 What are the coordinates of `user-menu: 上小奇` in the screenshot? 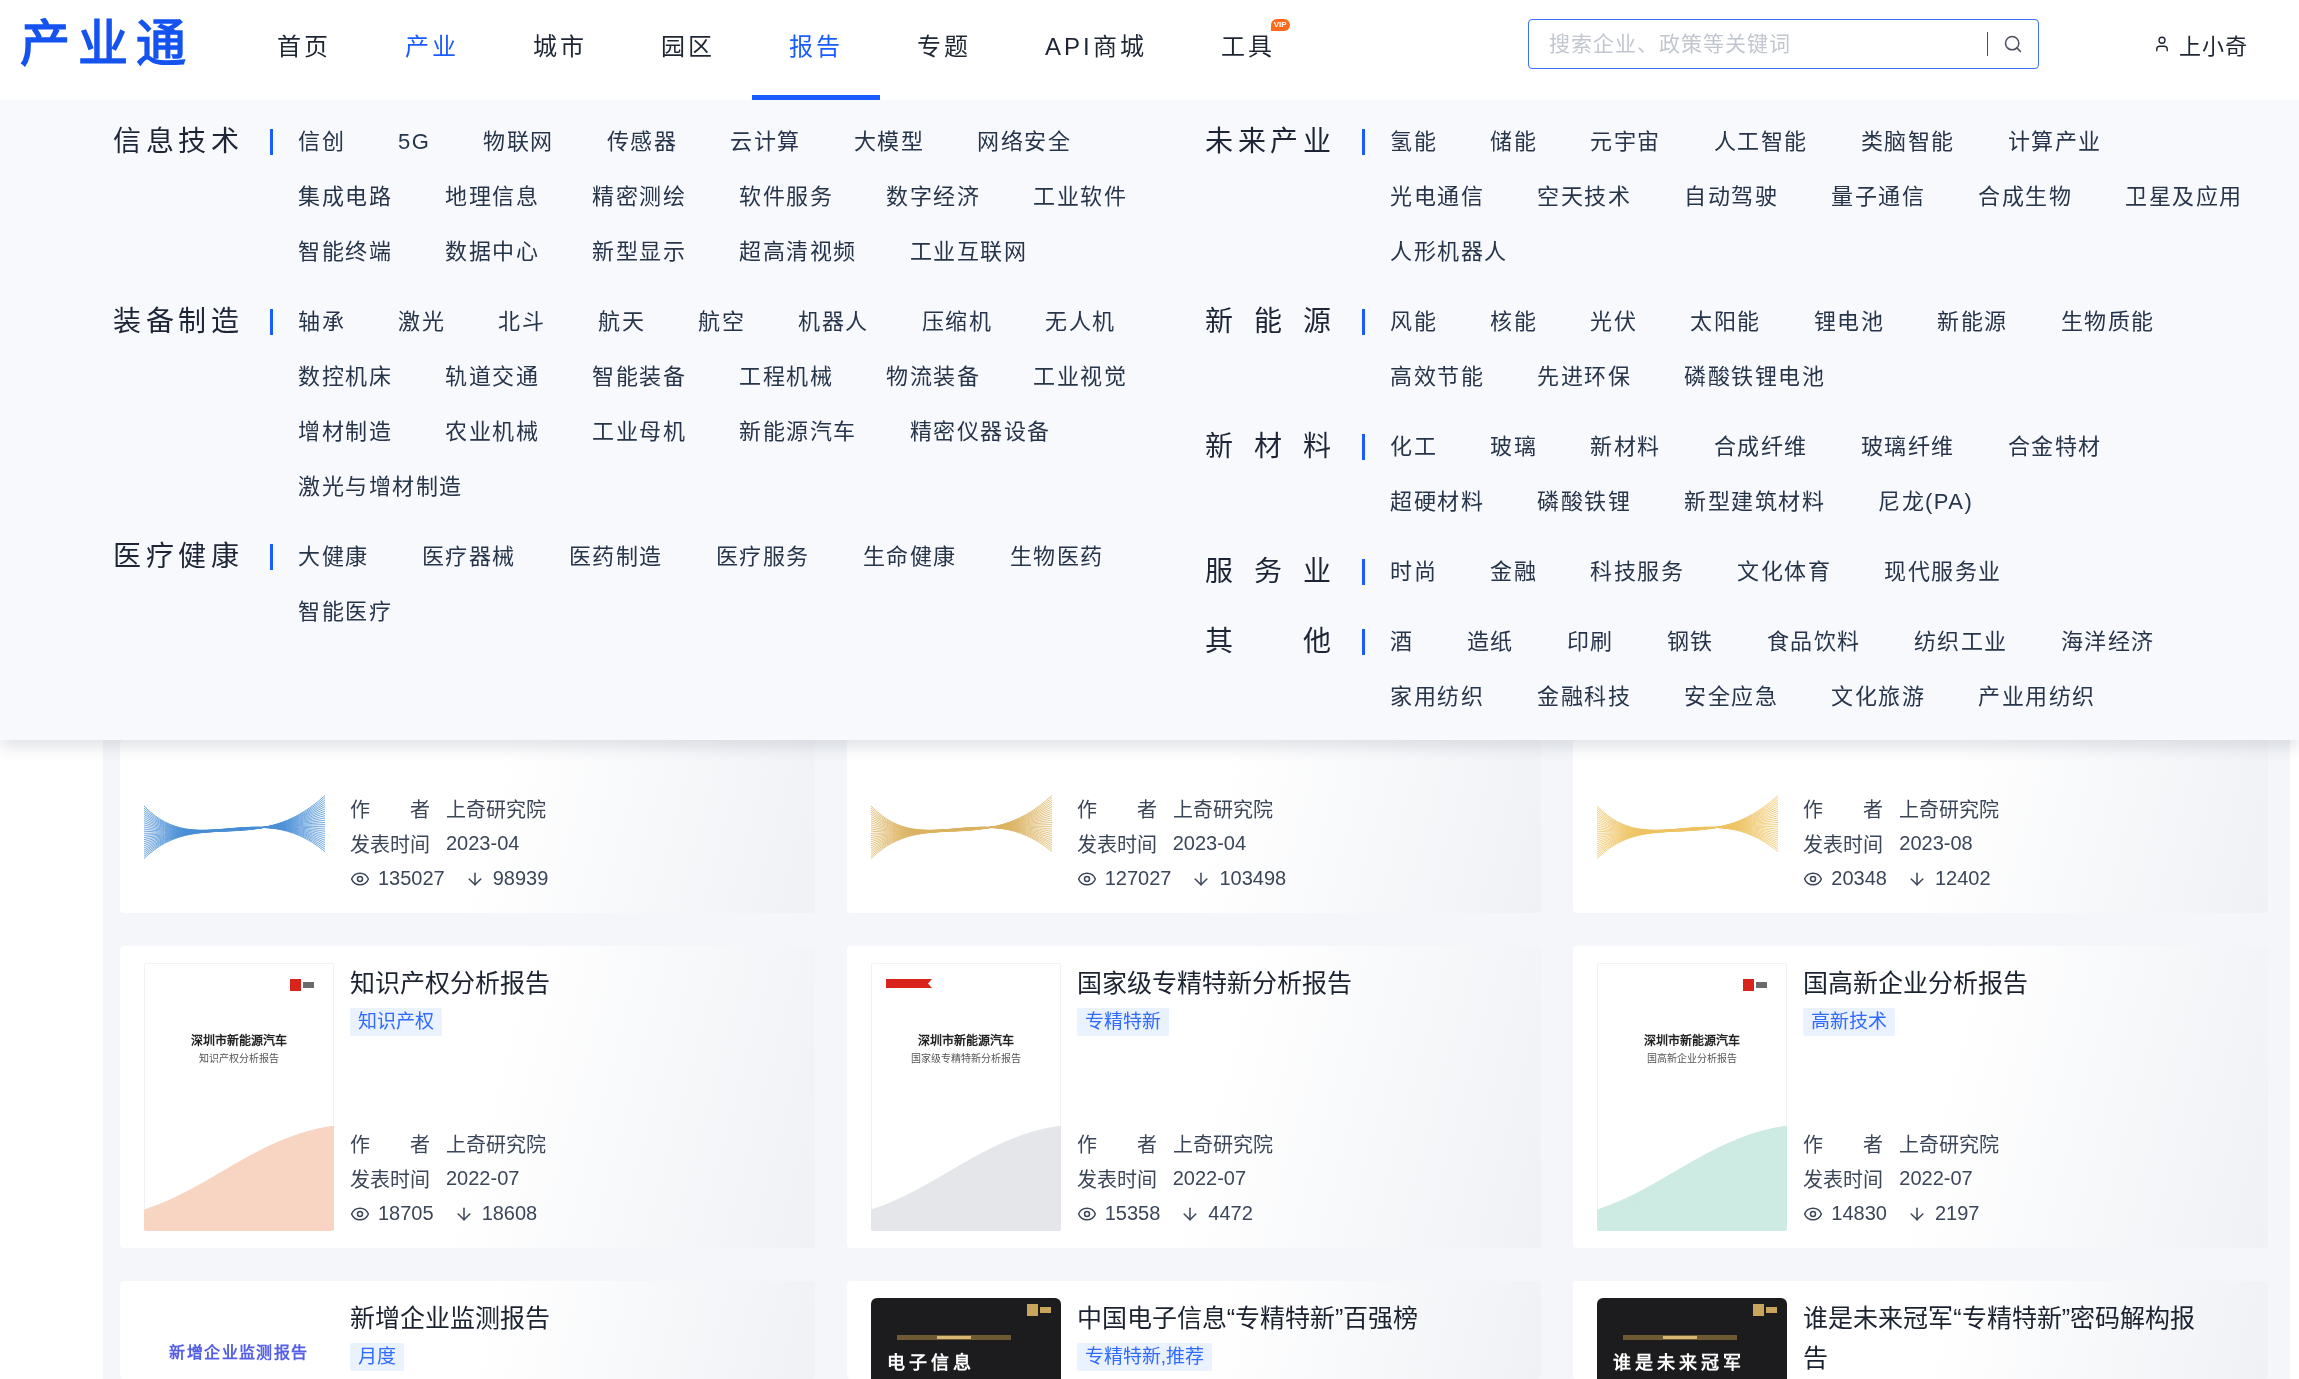 It's located at (2200, 44).